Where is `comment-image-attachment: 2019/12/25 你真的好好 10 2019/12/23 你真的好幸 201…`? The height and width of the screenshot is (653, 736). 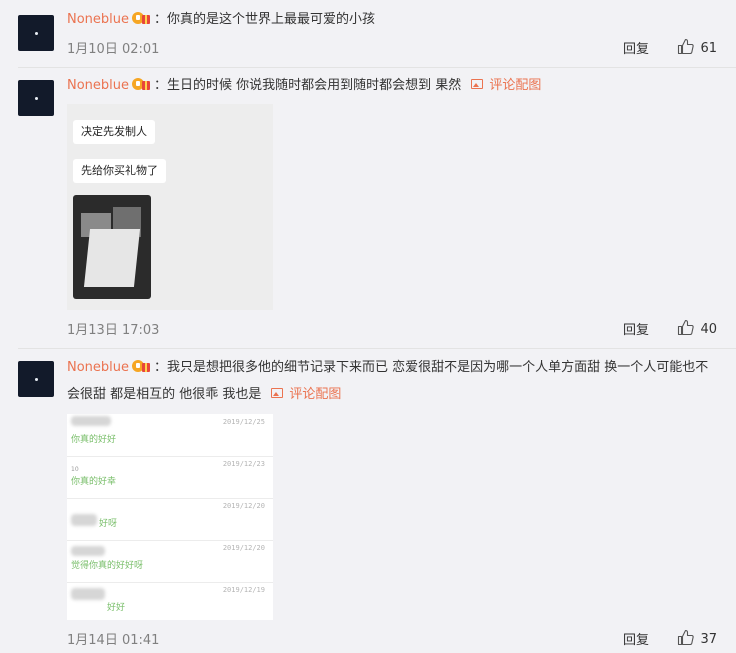
comment-image-attachment: 2019/12/25 你真的好好 10 2019/12/23 你真的好幸 201… is located at coordinates (170, 517).